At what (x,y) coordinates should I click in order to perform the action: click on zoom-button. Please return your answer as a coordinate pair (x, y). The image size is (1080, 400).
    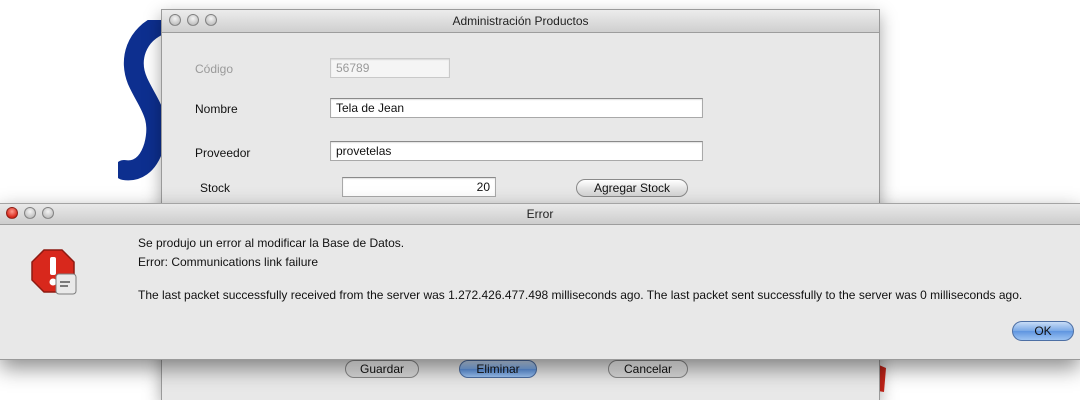
    Looking at the image, I should click on (211, 20).